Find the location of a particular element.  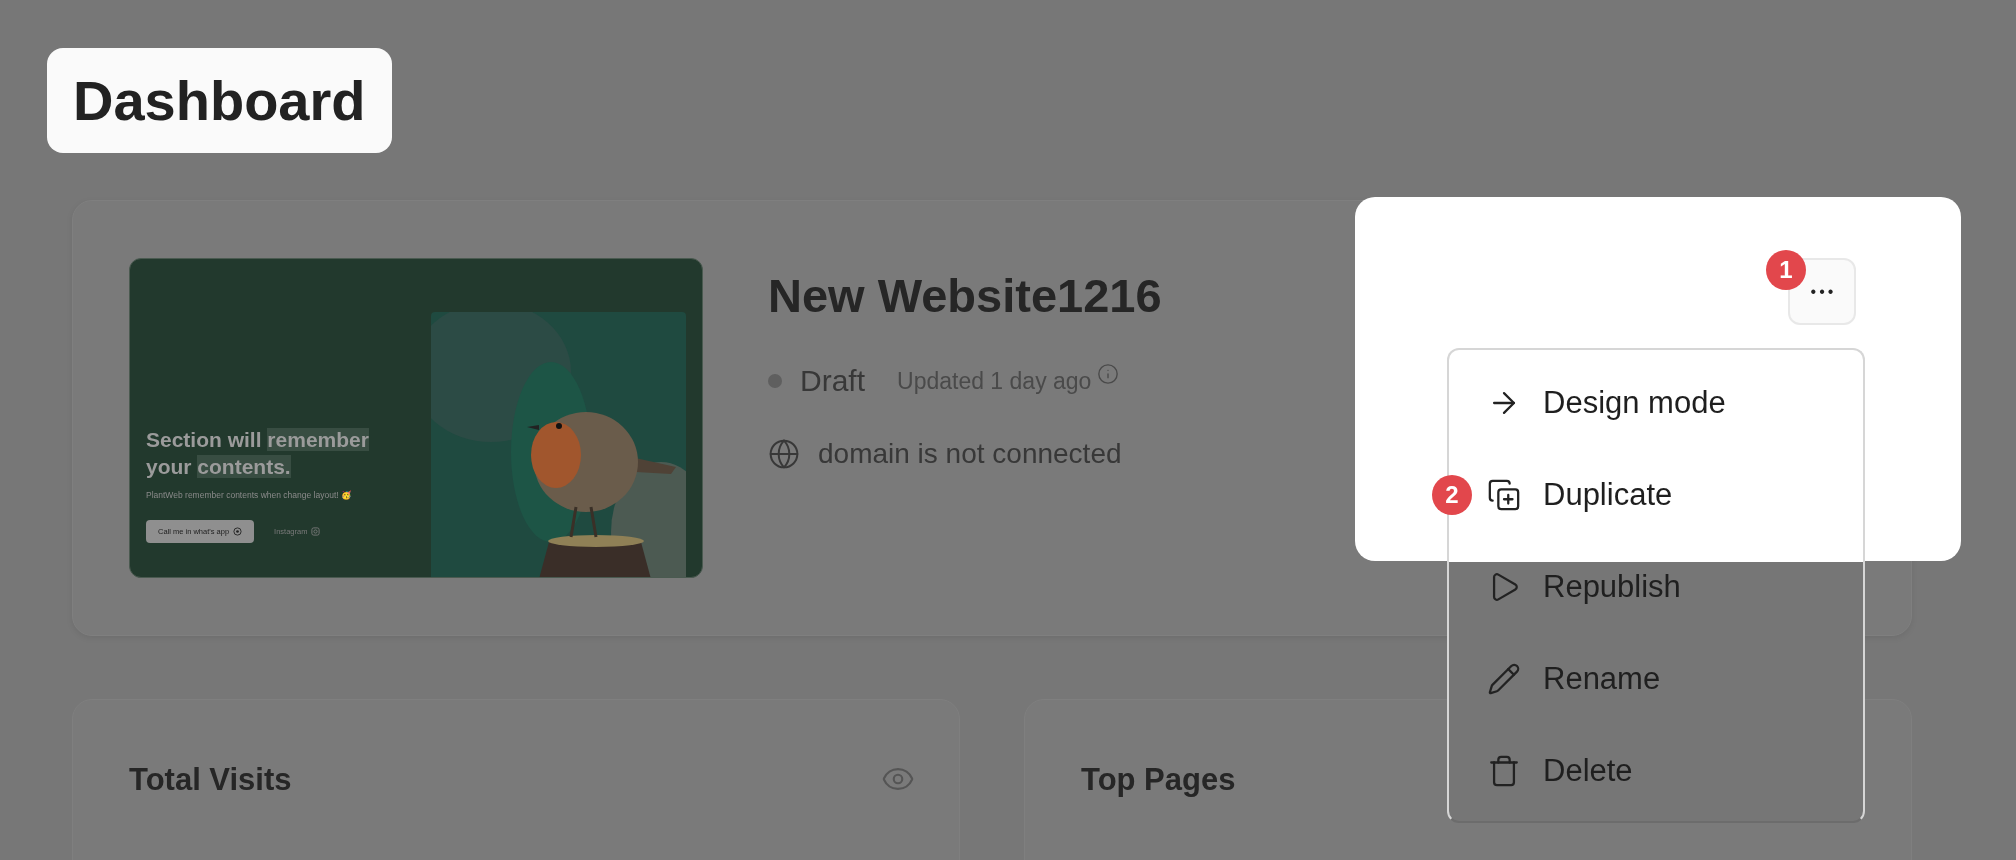

menu-item: Rename is located at coordinates (1669, 679).